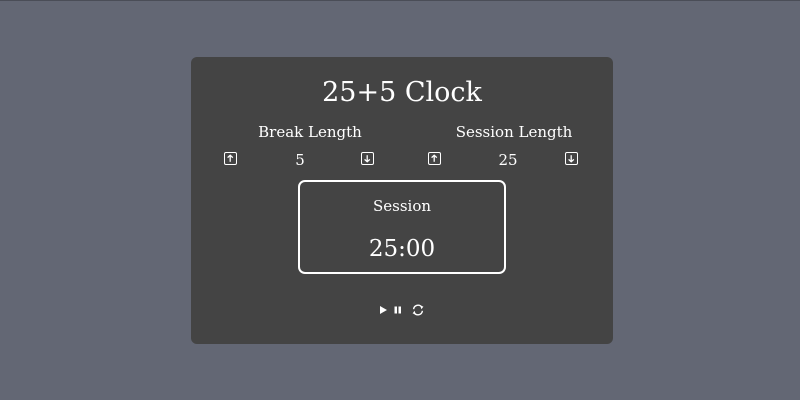 The width and height of the screenshot is (800, 400). I want to click on session-increment-button, so click(434, 158).